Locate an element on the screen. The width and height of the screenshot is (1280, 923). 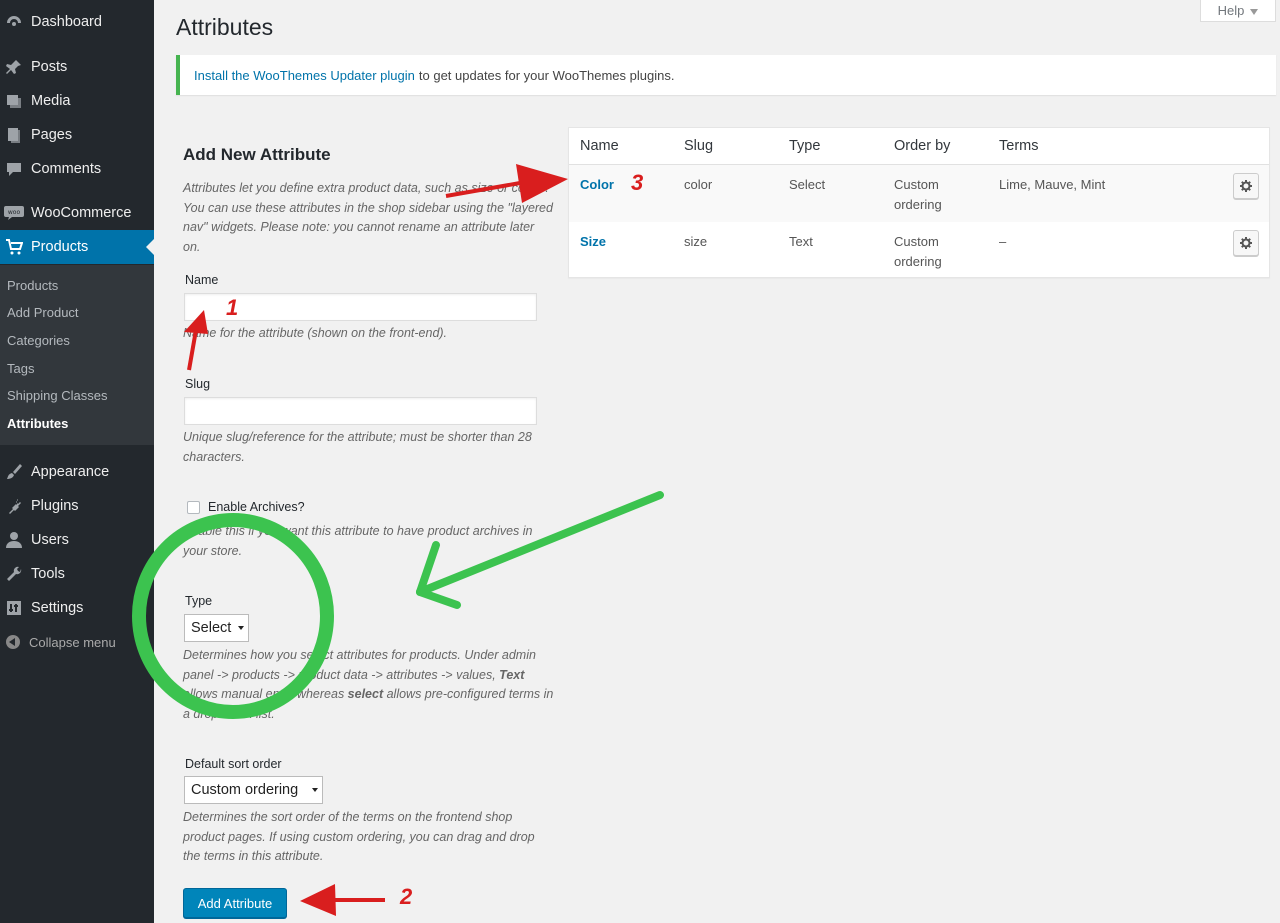
comments-icon is located at coordinates (14, 169).